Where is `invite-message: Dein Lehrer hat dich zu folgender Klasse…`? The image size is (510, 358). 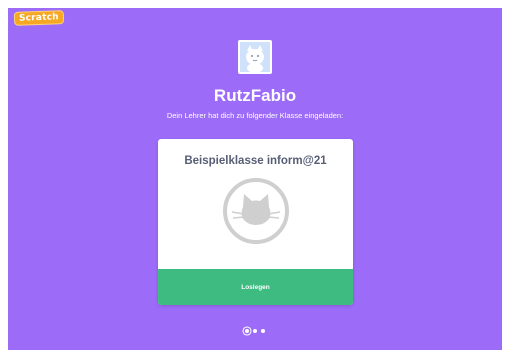
invite-message: Dein Lehrer hat dich zu folgender Klasse… is located at coordinates (255, 115).